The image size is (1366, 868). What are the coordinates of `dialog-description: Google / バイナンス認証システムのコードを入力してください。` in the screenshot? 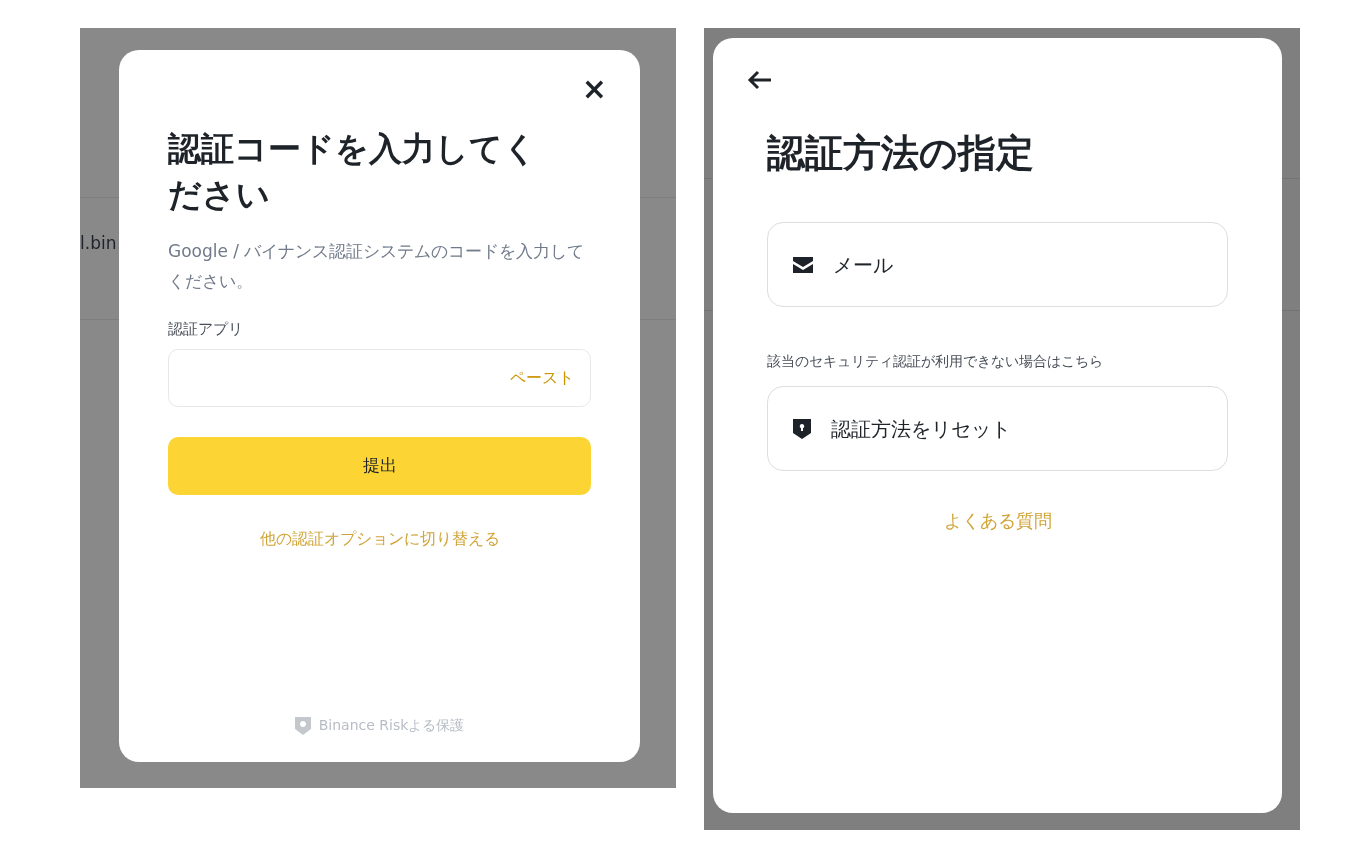 It's located at (377, 266).